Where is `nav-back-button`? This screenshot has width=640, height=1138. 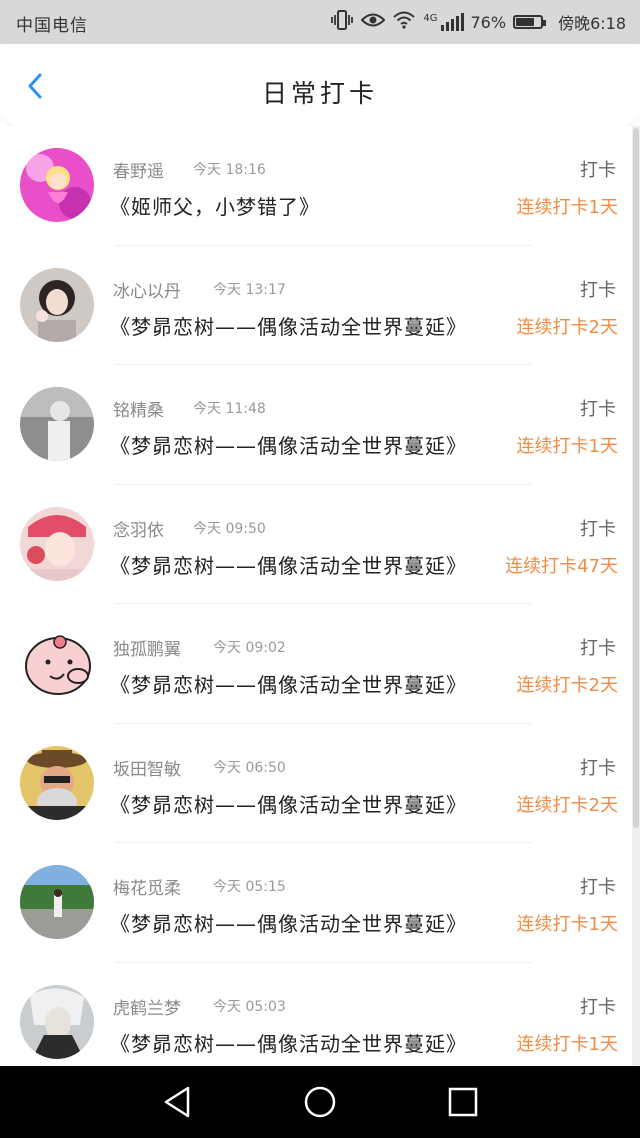
nav-back-button is located at coordinates (178, 1102).